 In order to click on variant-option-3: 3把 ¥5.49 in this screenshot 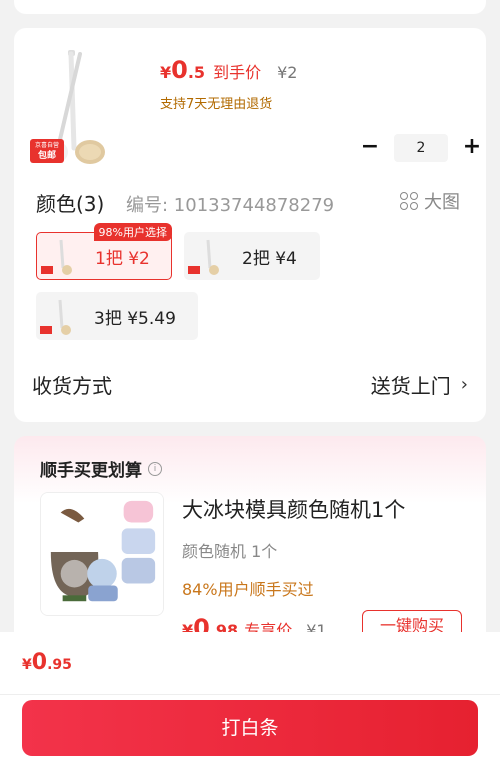, I will do `click(117, 316)`.